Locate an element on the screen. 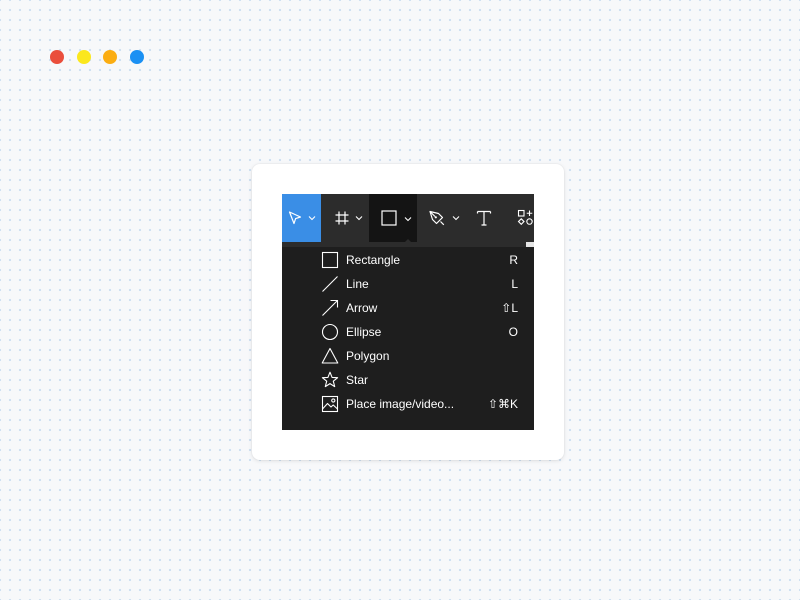  text-t-icon is located at coordinates (484, 218).